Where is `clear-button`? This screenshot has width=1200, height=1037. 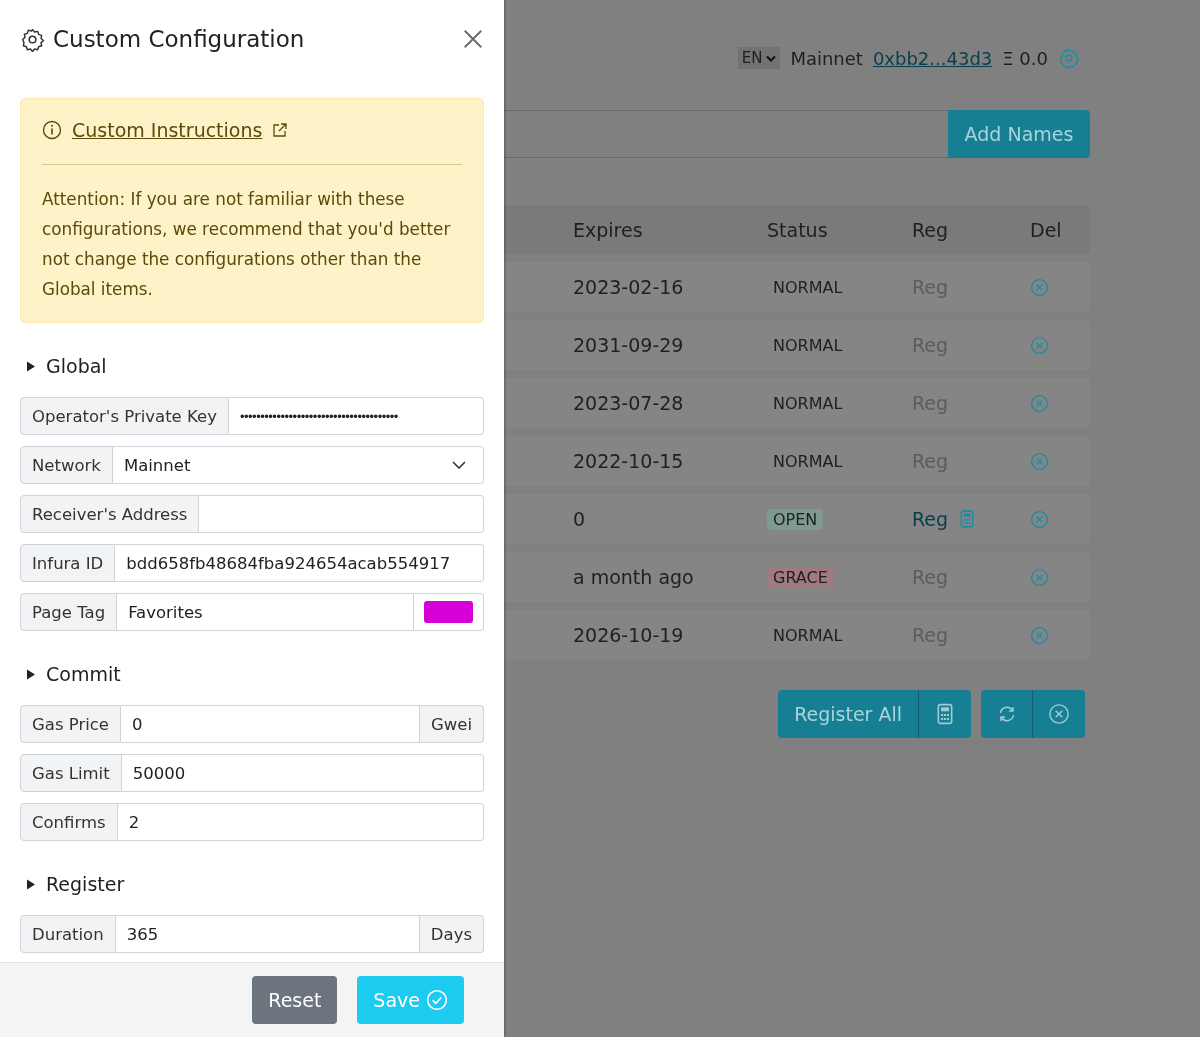
clear-button is located at coordinates (1059, 714).